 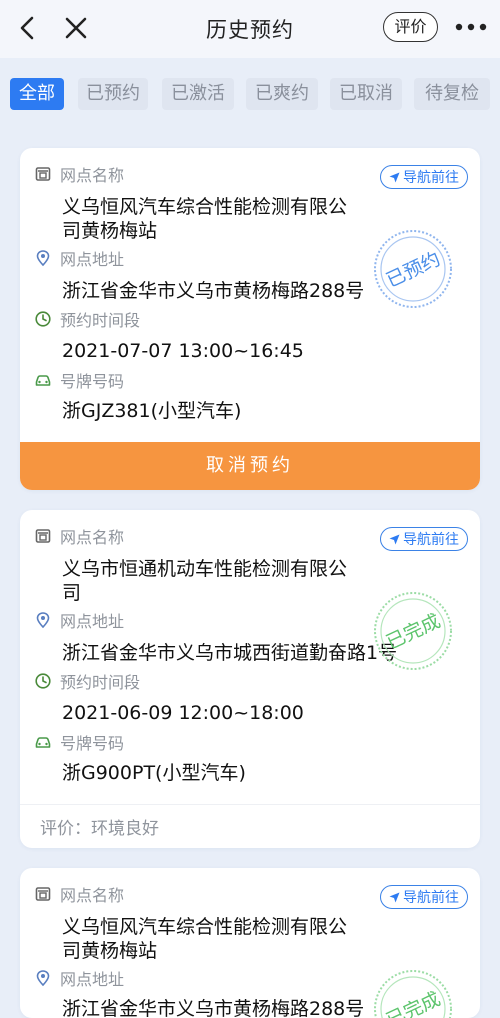 What do you see at coordinates (72, 593) in the screenshot?
I see `station-name-line2: 司` at bounding box center [72, 593].